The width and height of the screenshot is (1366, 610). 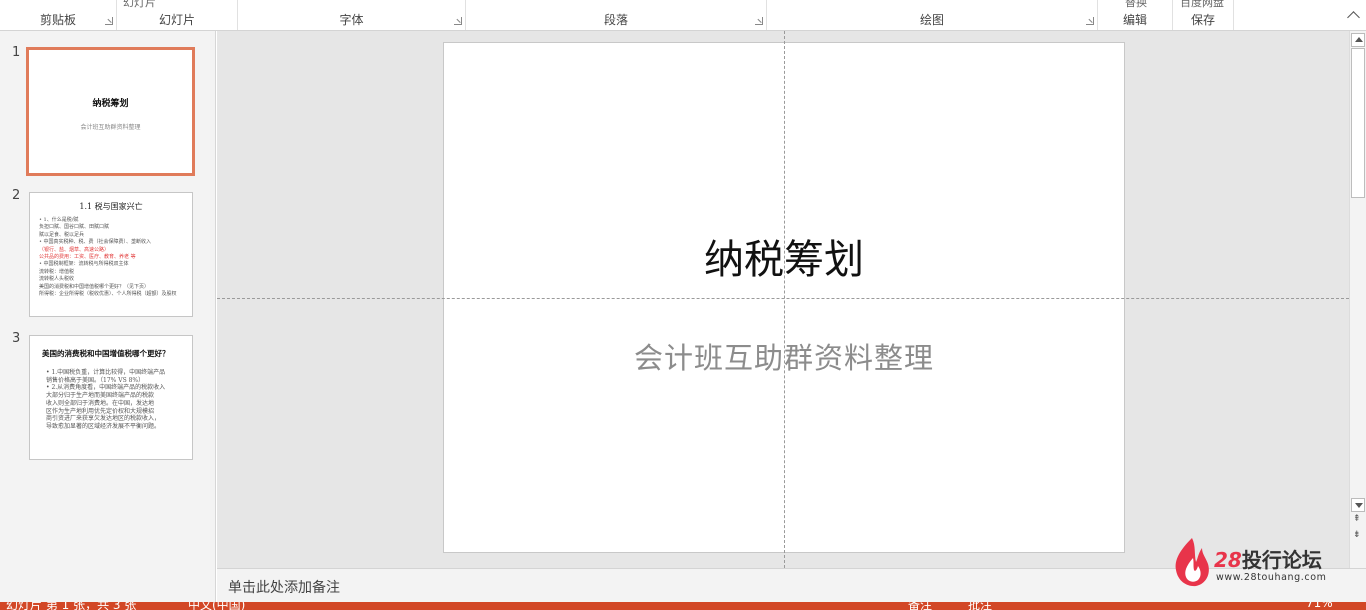 I want to click on vertical-guide-line, so click(x=784, y=299).